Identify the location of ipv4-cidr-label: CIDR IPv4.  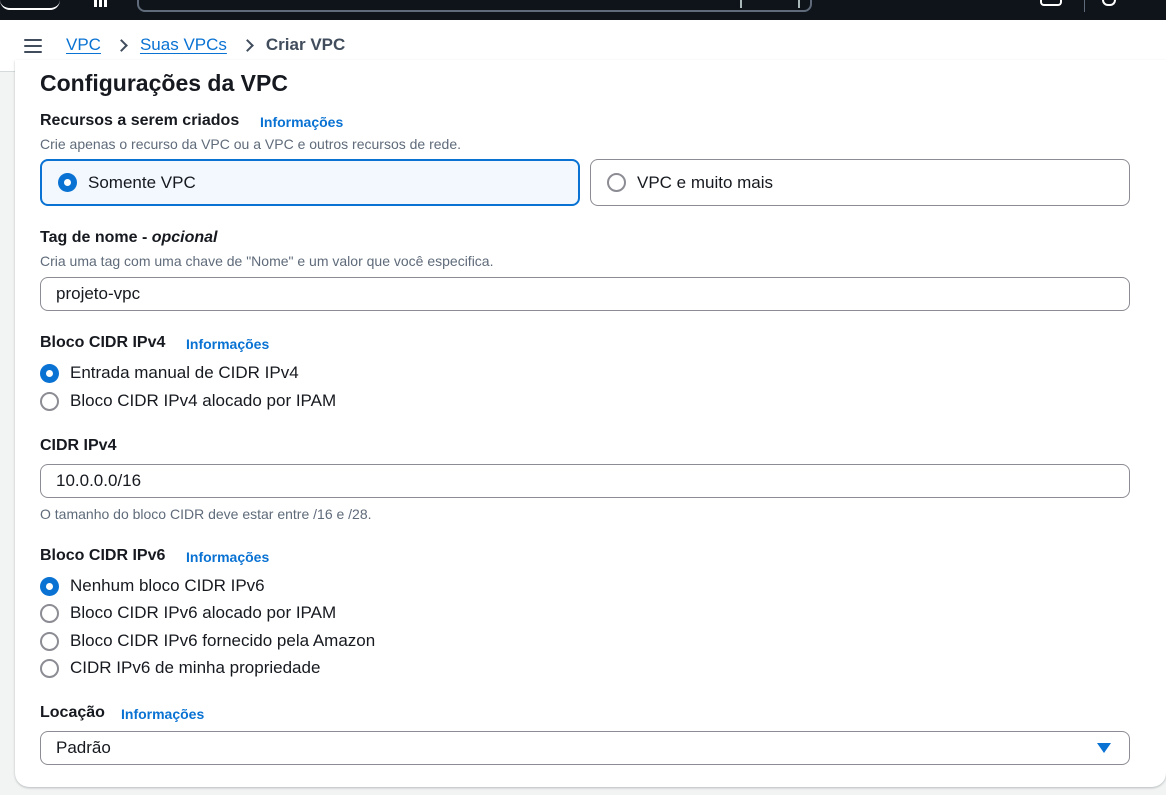
(78, 445).